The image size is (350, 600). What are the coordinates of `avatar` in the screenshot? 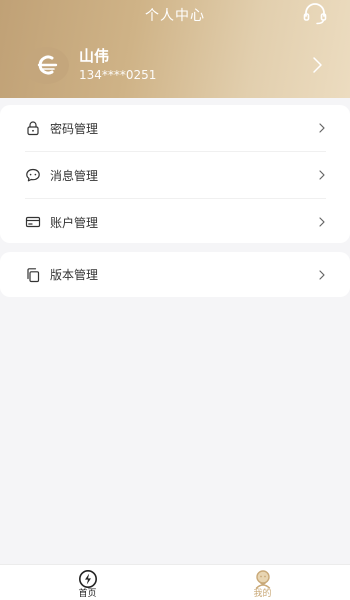 It's located at (46, 65).